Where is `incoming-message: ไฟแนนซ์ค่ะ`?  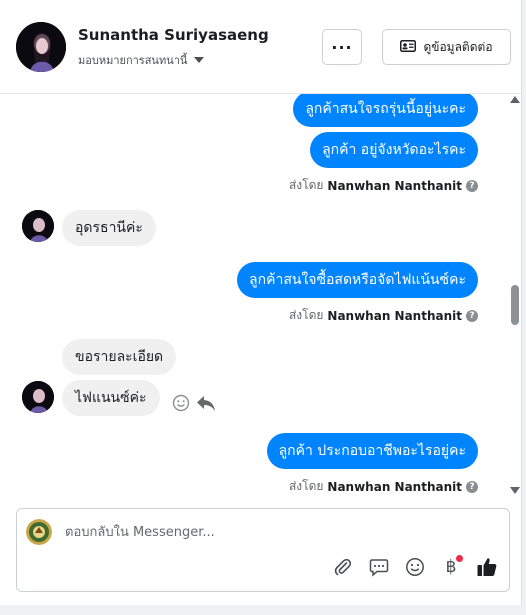 incoming-message: ไฟแนนซ์ค่ะ is located at coordinates (111, 398).